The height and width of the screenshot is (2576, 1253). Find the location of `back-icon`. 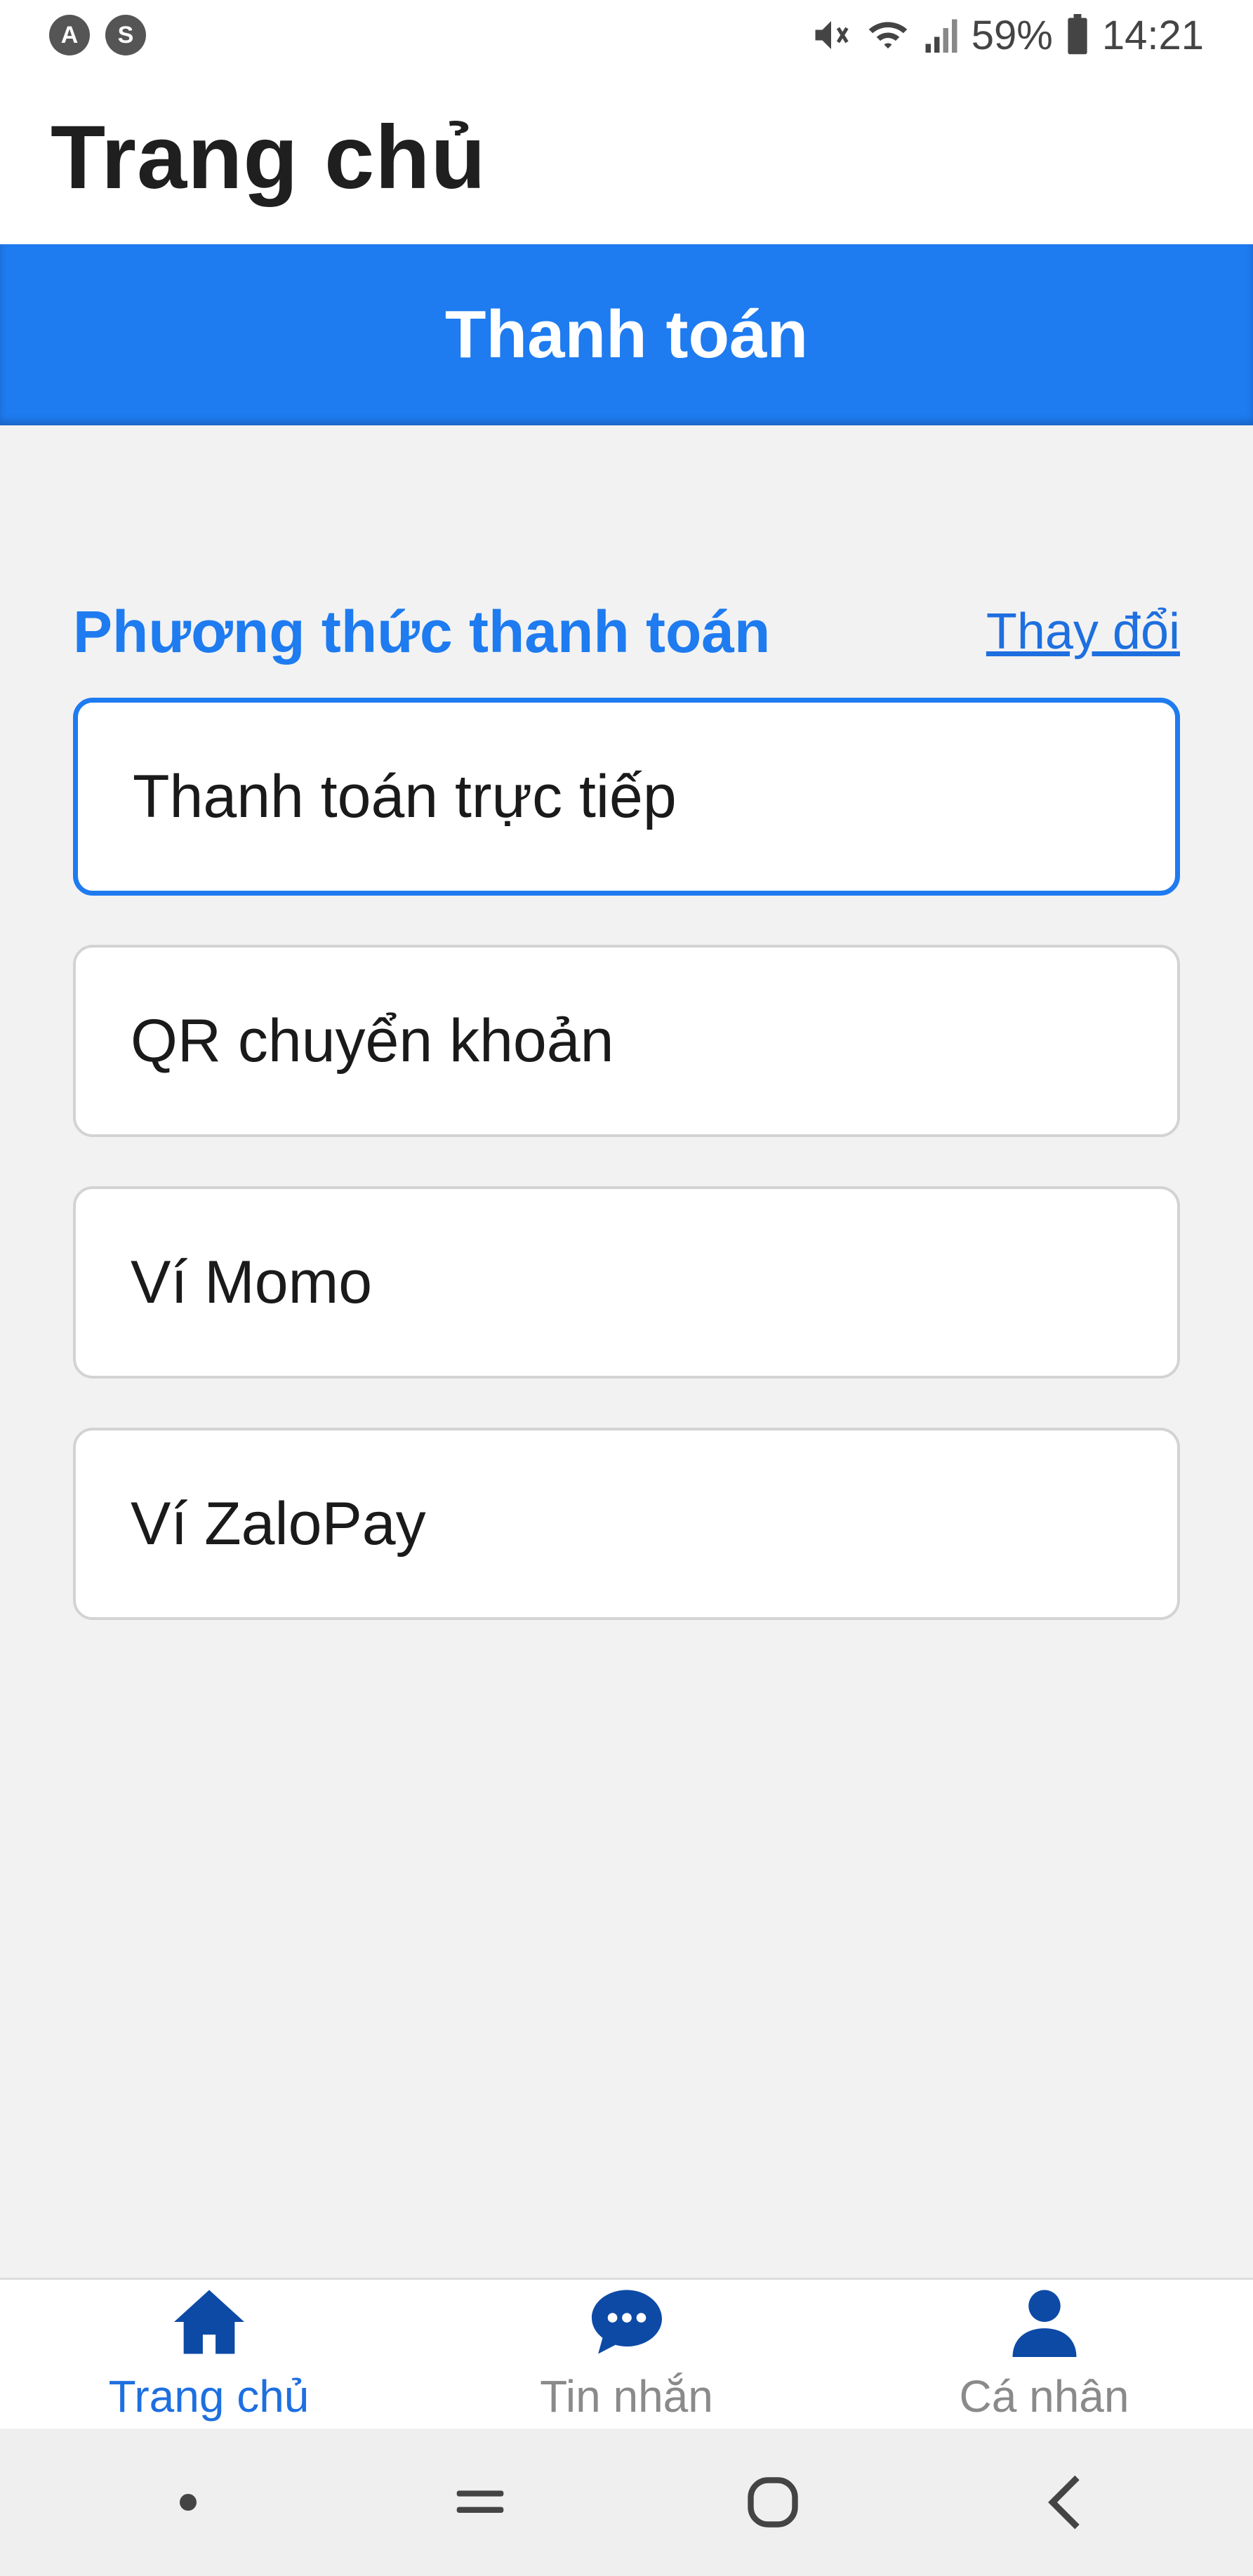

back-icon is located at coordinates (1063, 2503).